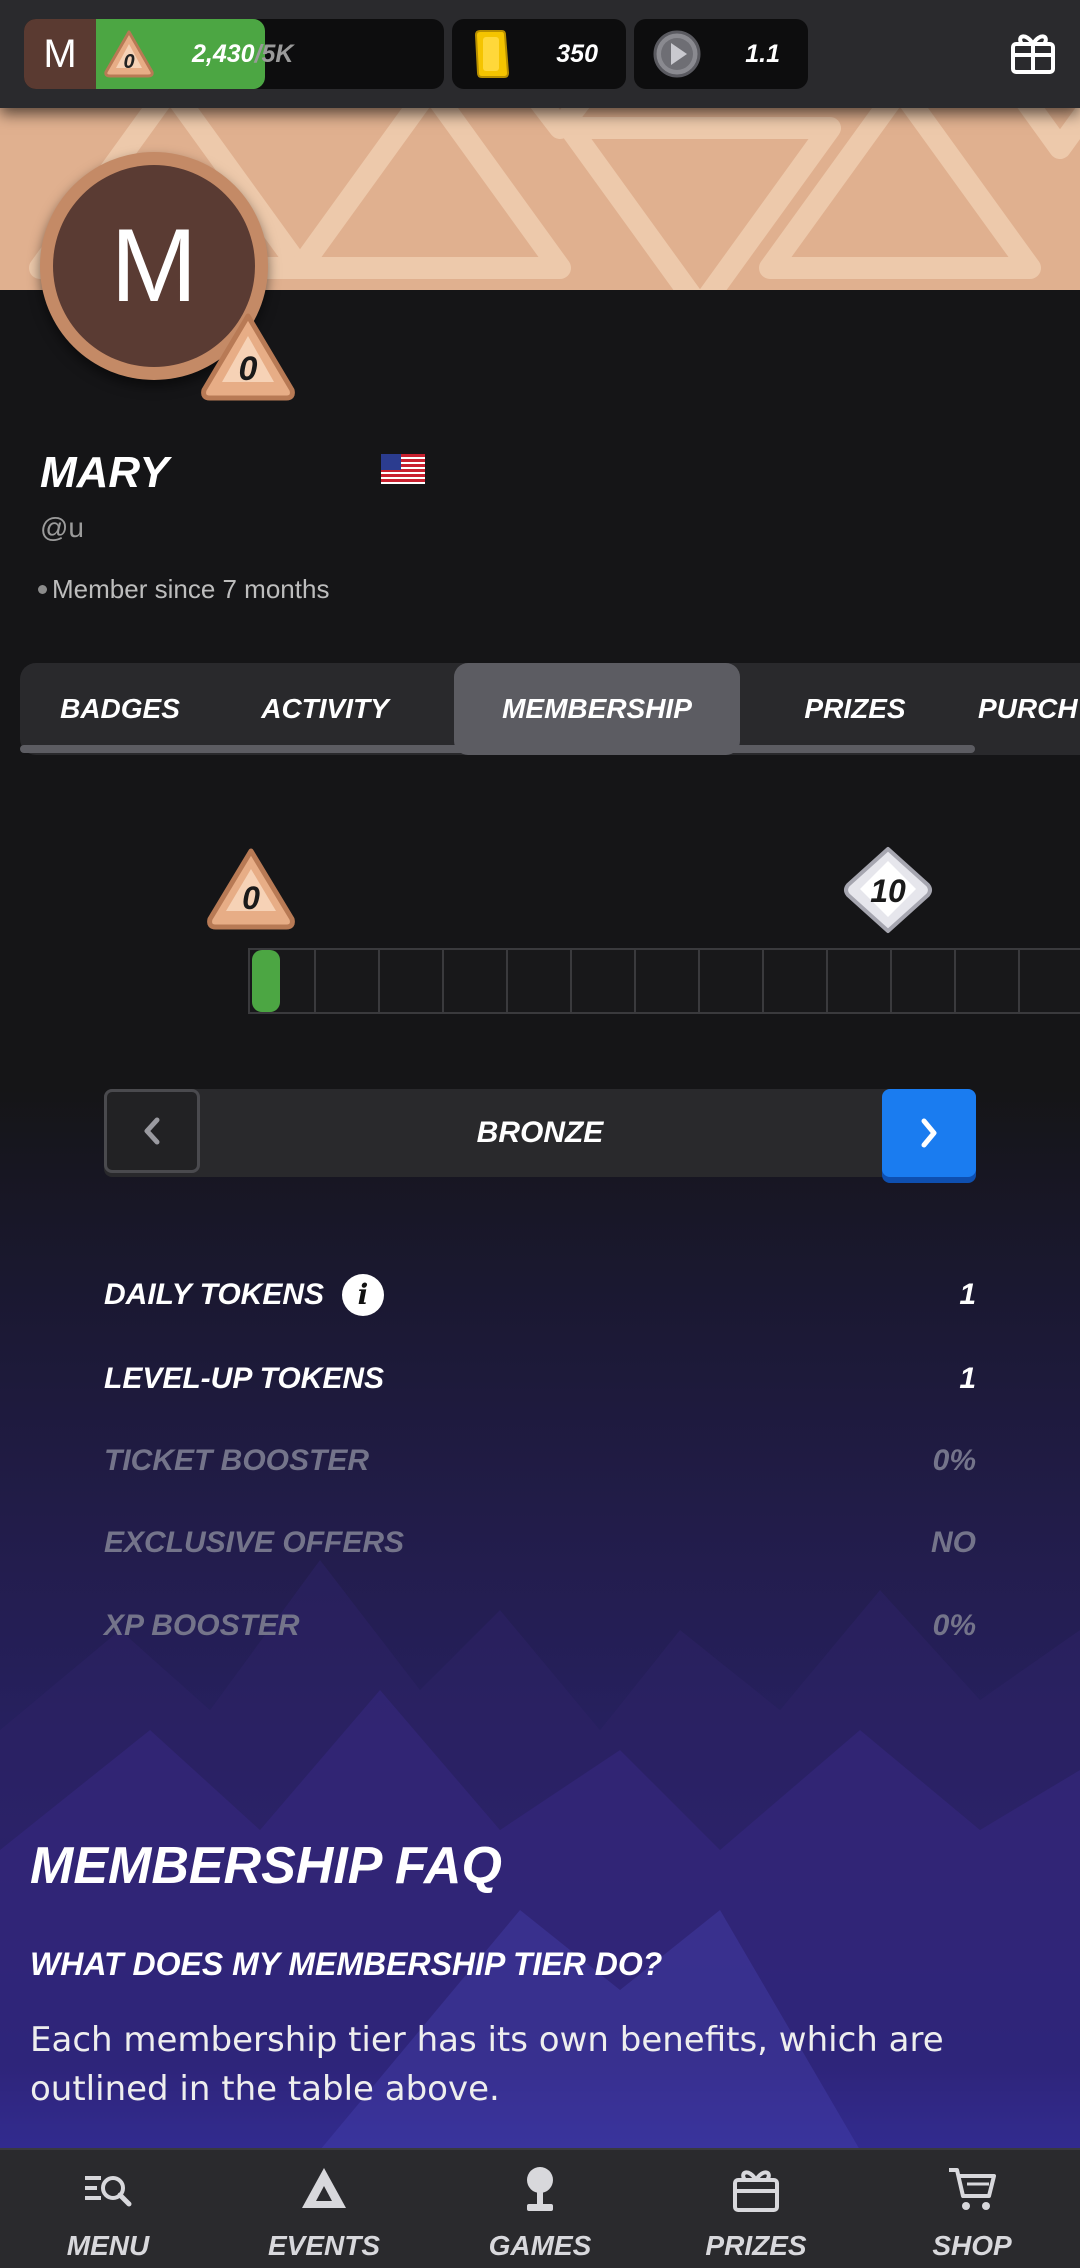  I want to click on gift-icon, so click(1033, 53).